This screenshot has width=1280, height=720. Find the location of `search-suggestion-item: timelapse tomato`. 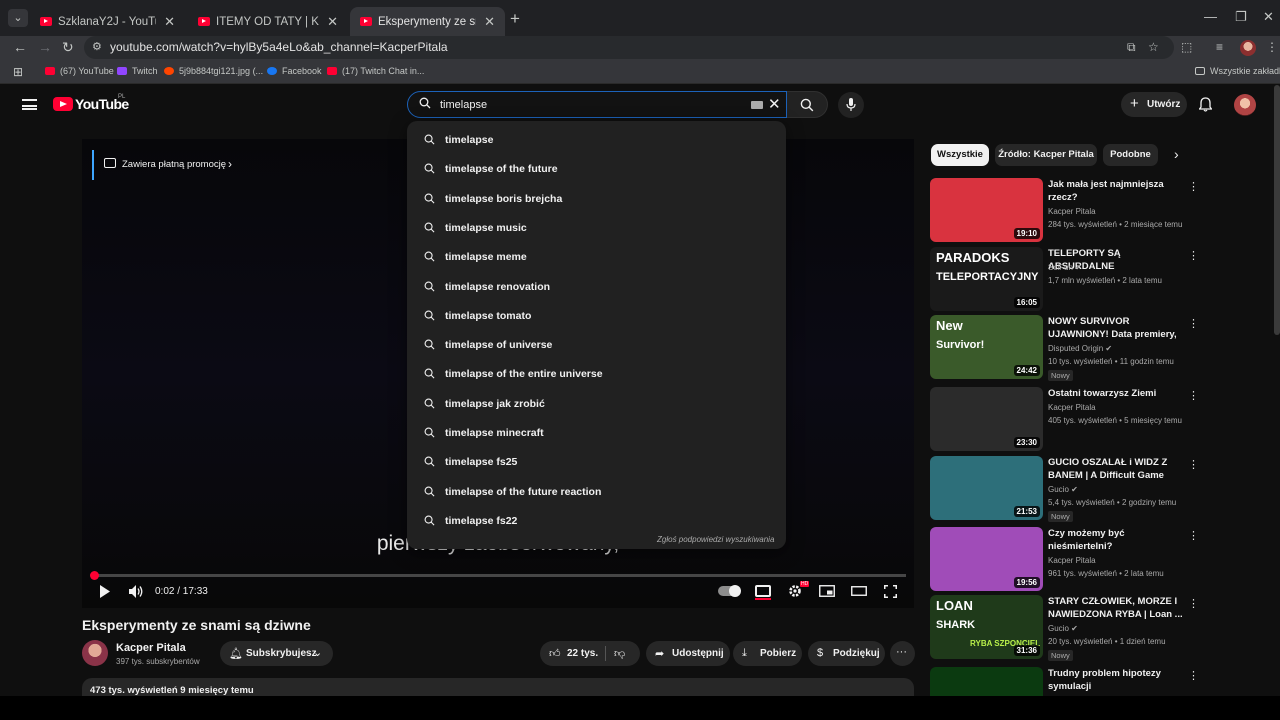

search-suggestion-item: timelapse tomato is located at coordinates (596, 316).